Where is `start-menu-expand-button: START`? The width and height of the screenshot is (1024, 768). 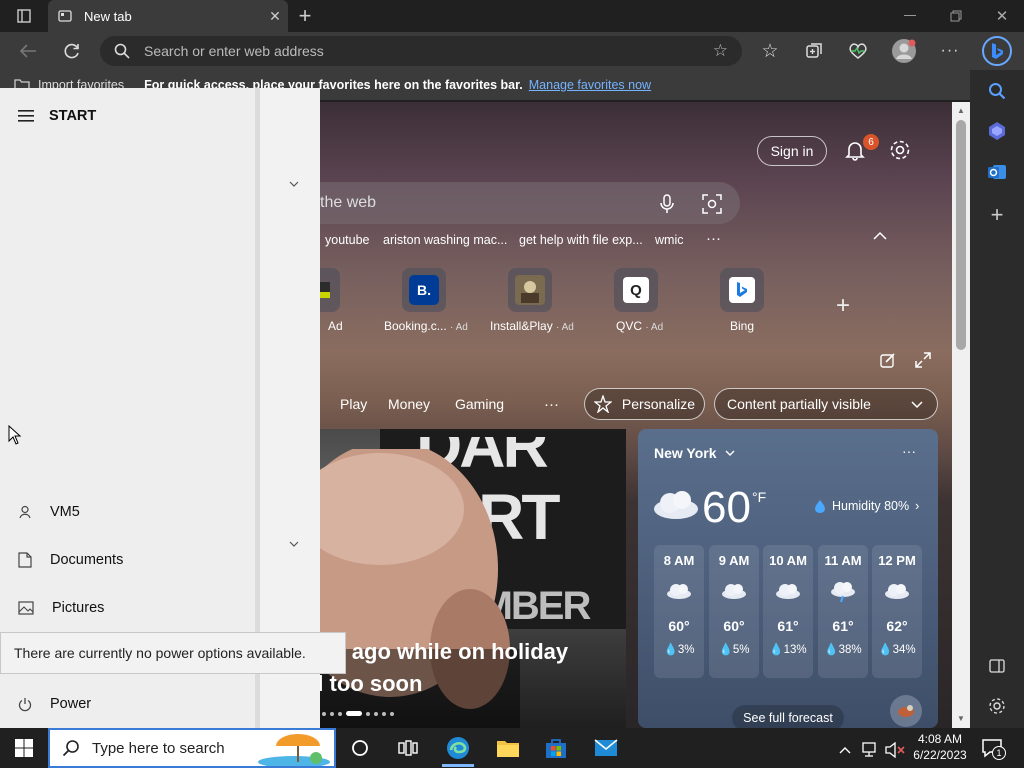
start-menu-expand-button: START is located at coordinates (57, 116).